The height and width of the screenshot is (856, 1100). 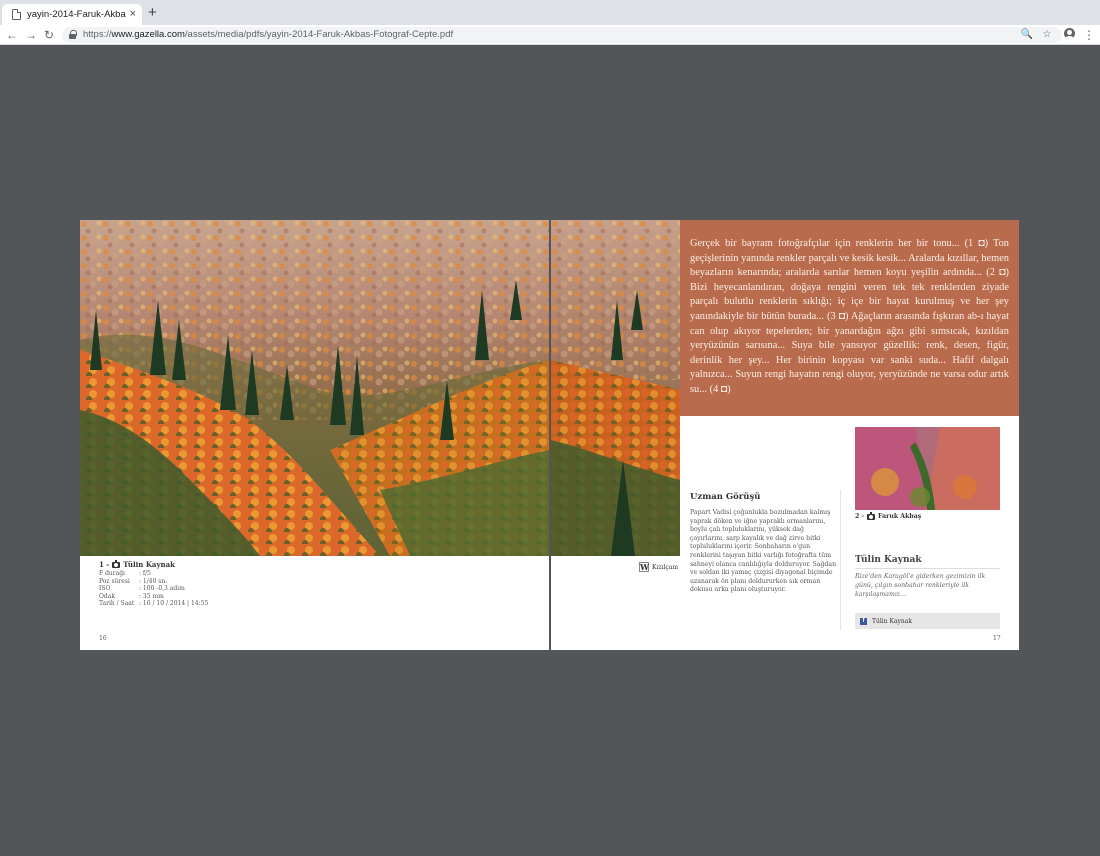 What do you see at coordinates (133, 14) in the screenshot?
I see `close-tab-icon: ×` at bounding box center [133, 14].